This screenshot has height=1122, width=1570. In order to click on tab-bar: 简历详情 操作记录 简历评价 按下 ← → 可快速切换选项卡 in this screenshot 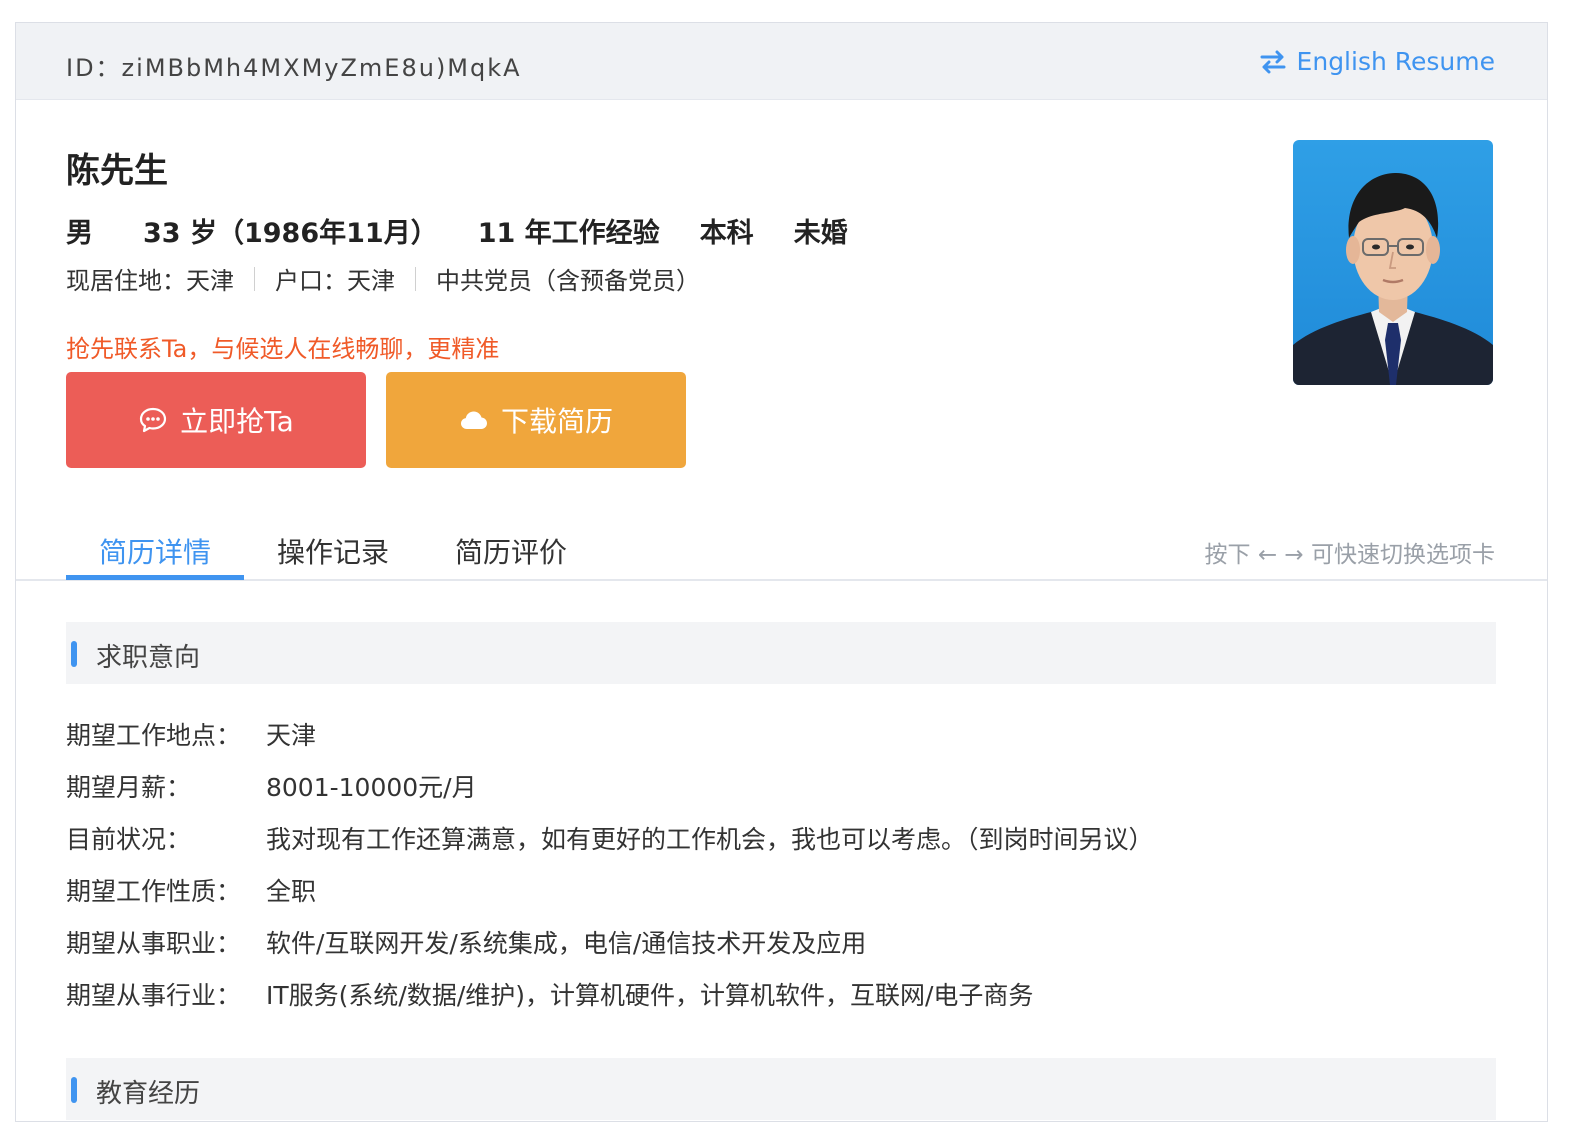, I will do `click(781, 547)`.